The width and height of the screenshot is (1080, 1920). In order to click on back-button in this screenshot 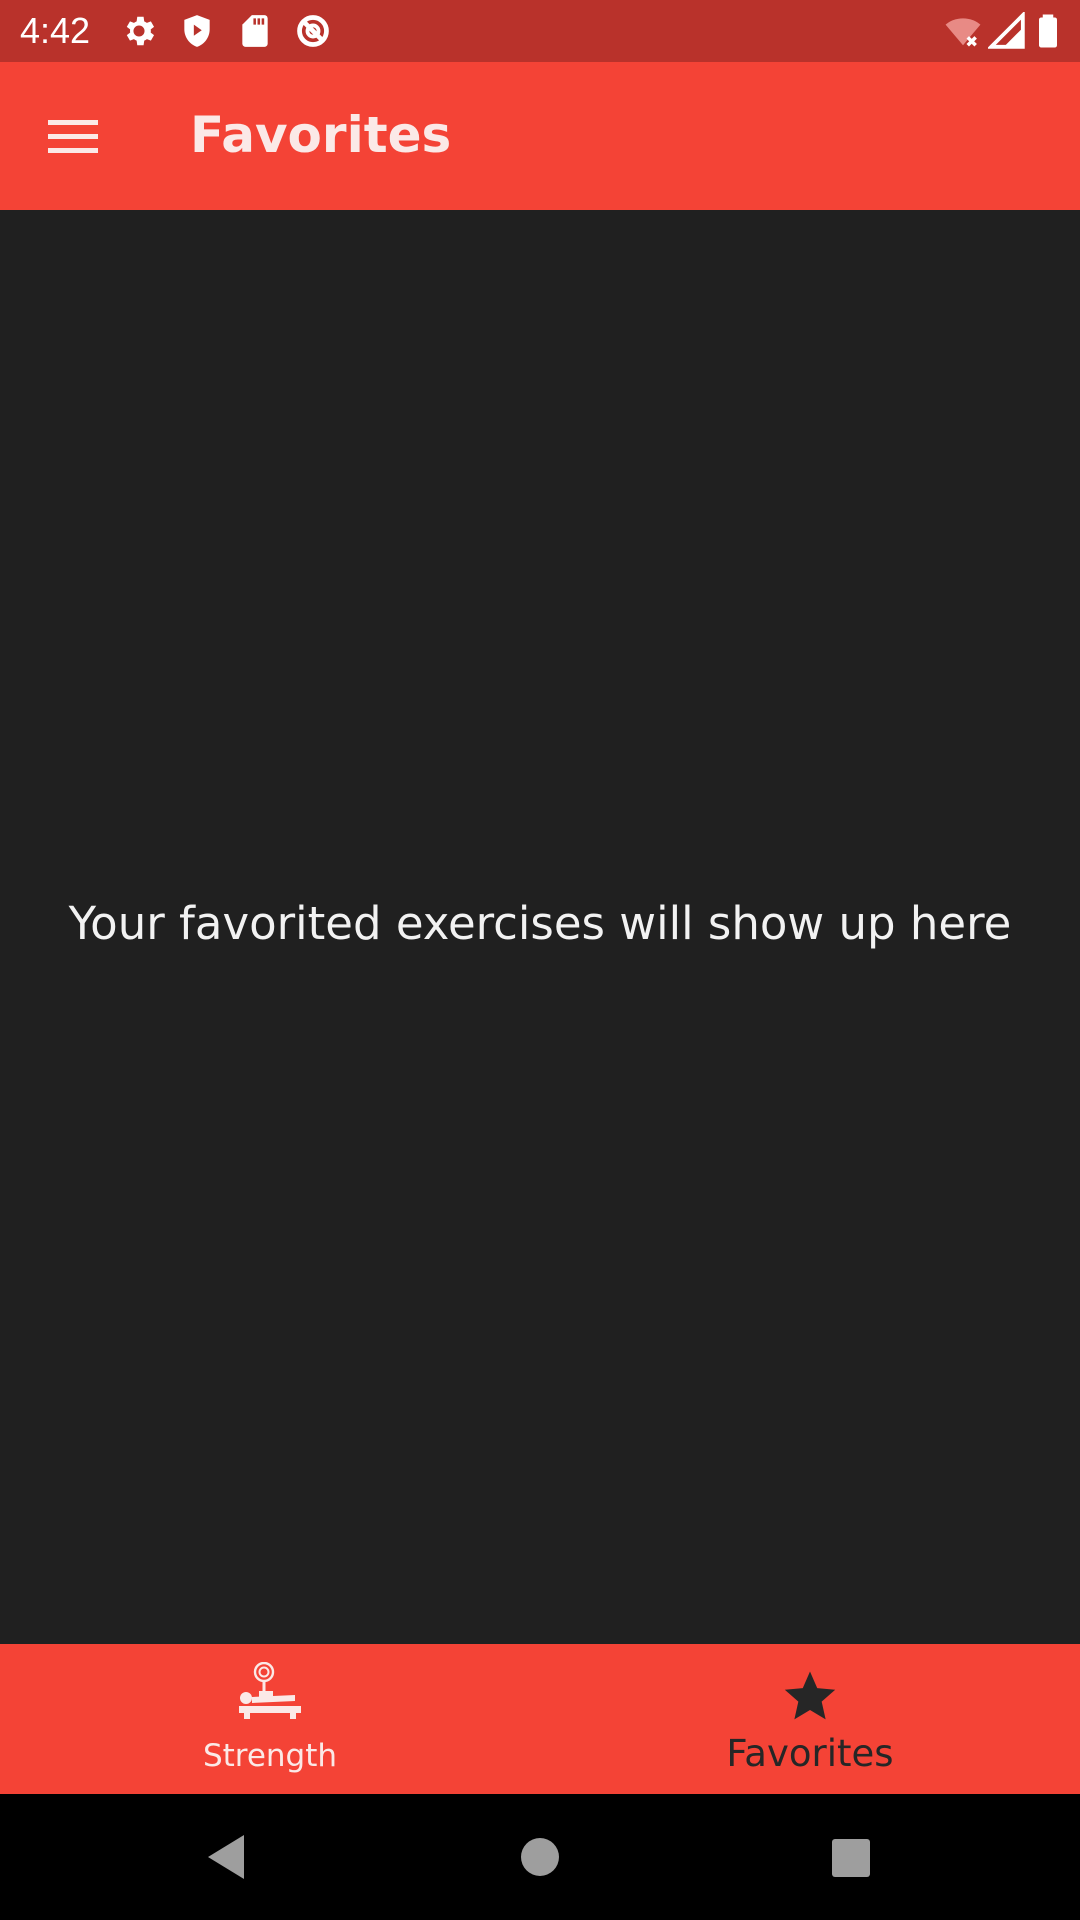, I will do `click(226, 1857)`.